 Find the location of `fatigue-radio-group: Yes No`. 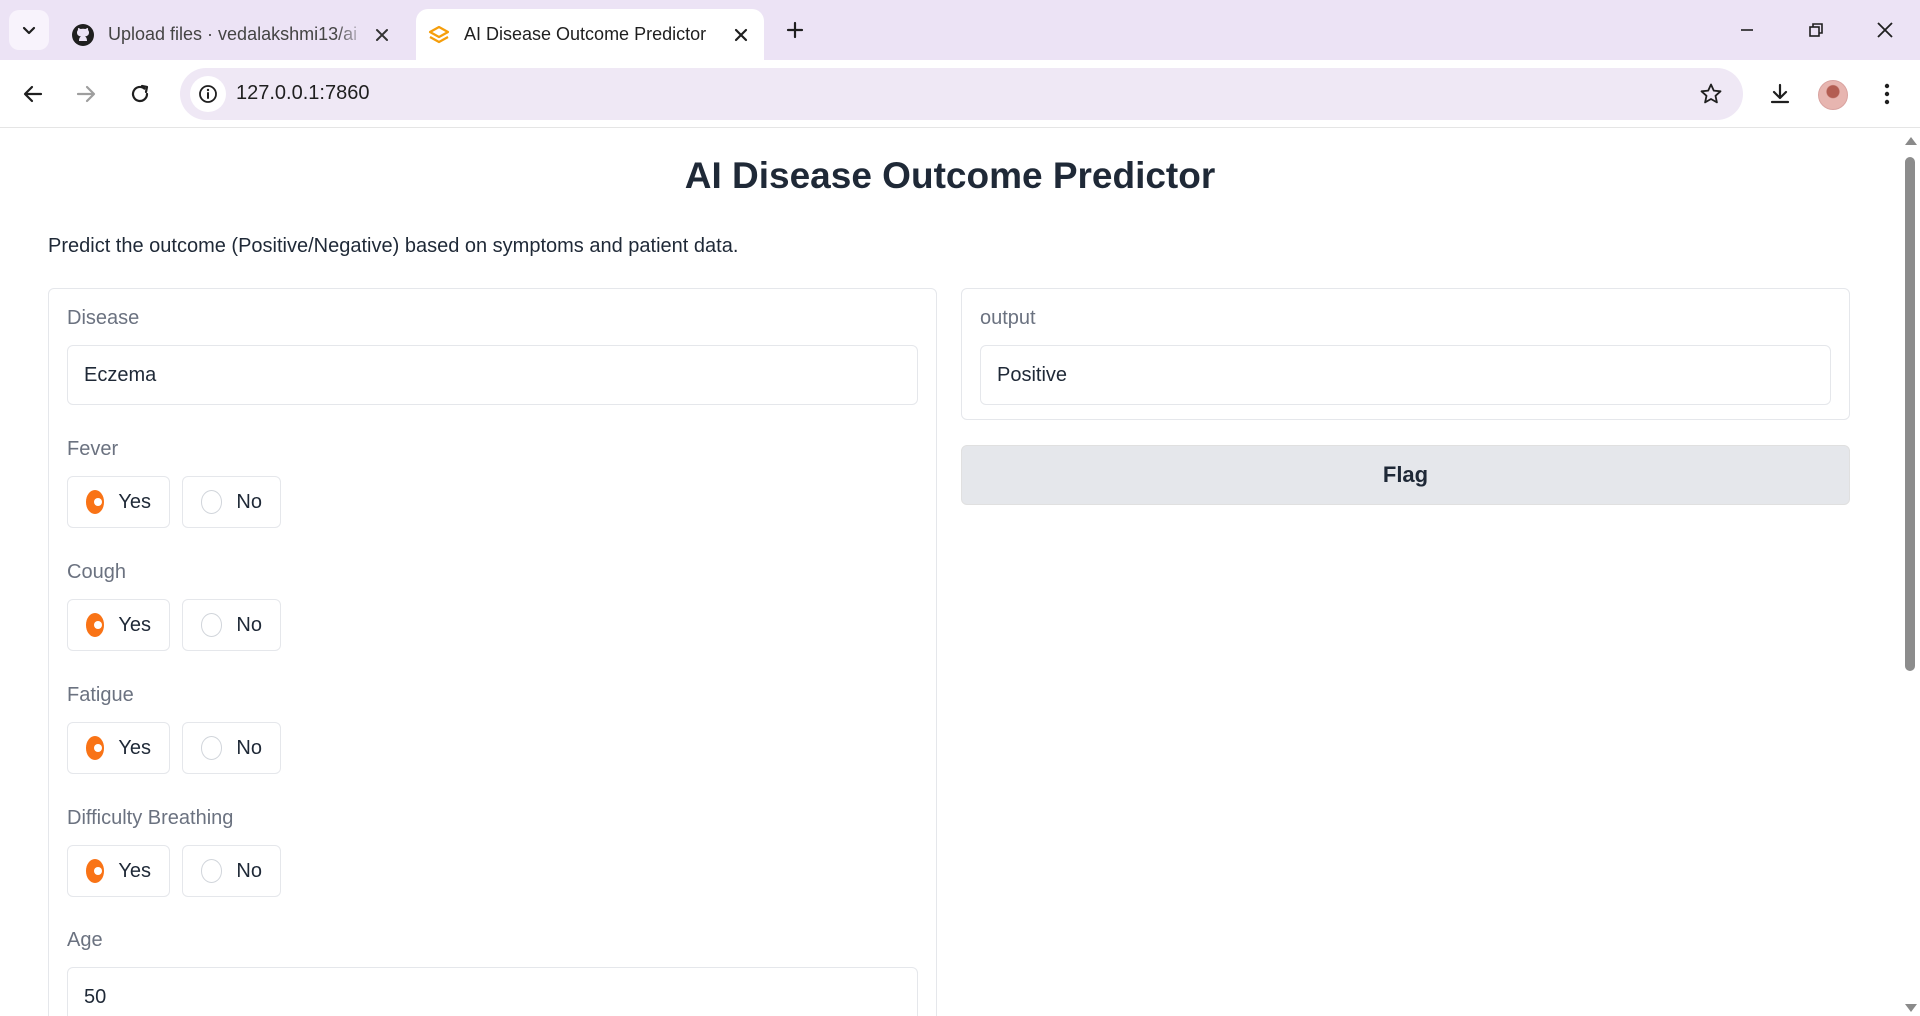

fatigue-radio-group: Yes No is located at coordinates (174, 748).